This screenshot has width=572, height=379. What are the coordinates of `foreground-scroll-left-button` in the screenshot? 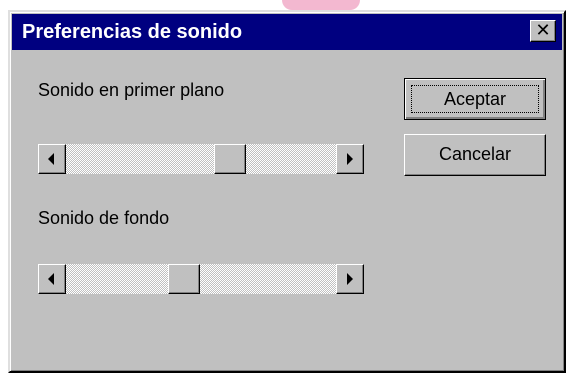 It's located at (52, 159).